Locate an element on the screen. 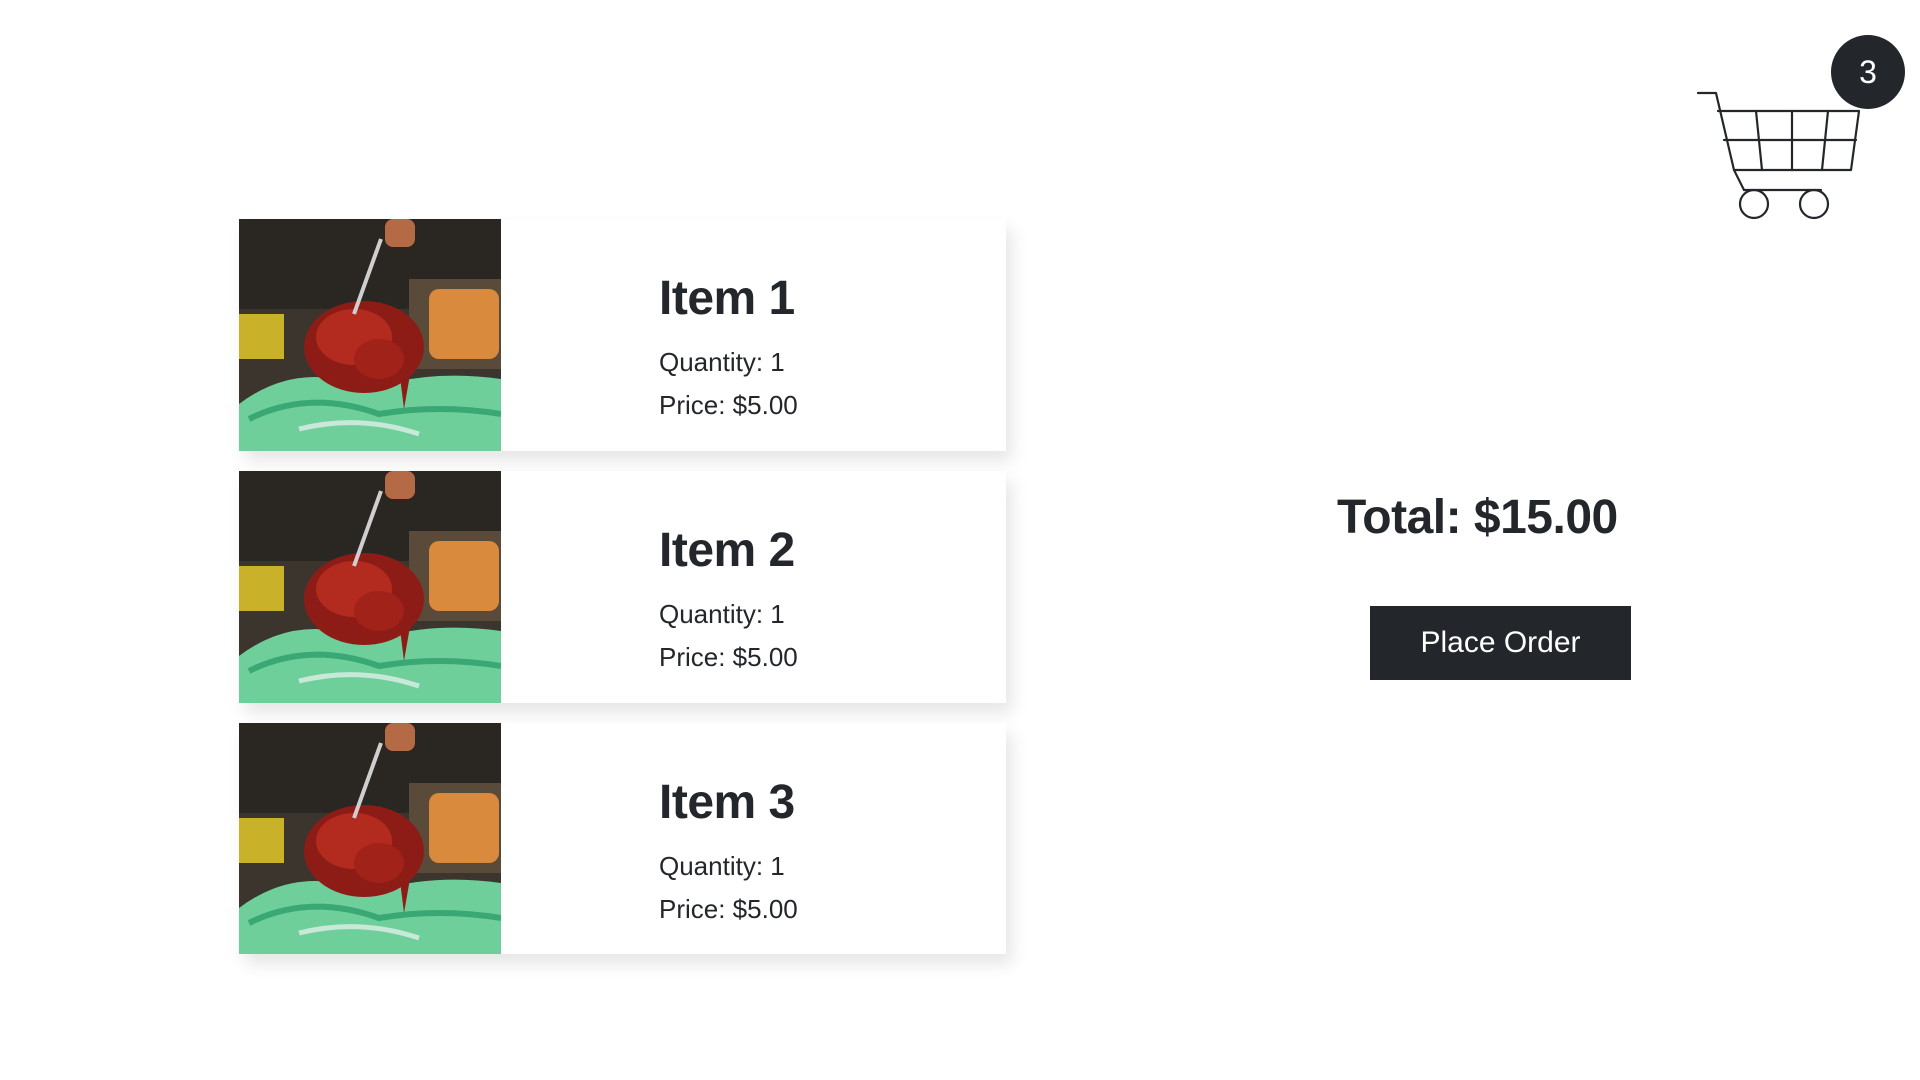 This screenshot has width=1920, height=1080. cart-item: Item 1 Quantity: 1 Price: $5.00 is located at coordinates (622, 335).